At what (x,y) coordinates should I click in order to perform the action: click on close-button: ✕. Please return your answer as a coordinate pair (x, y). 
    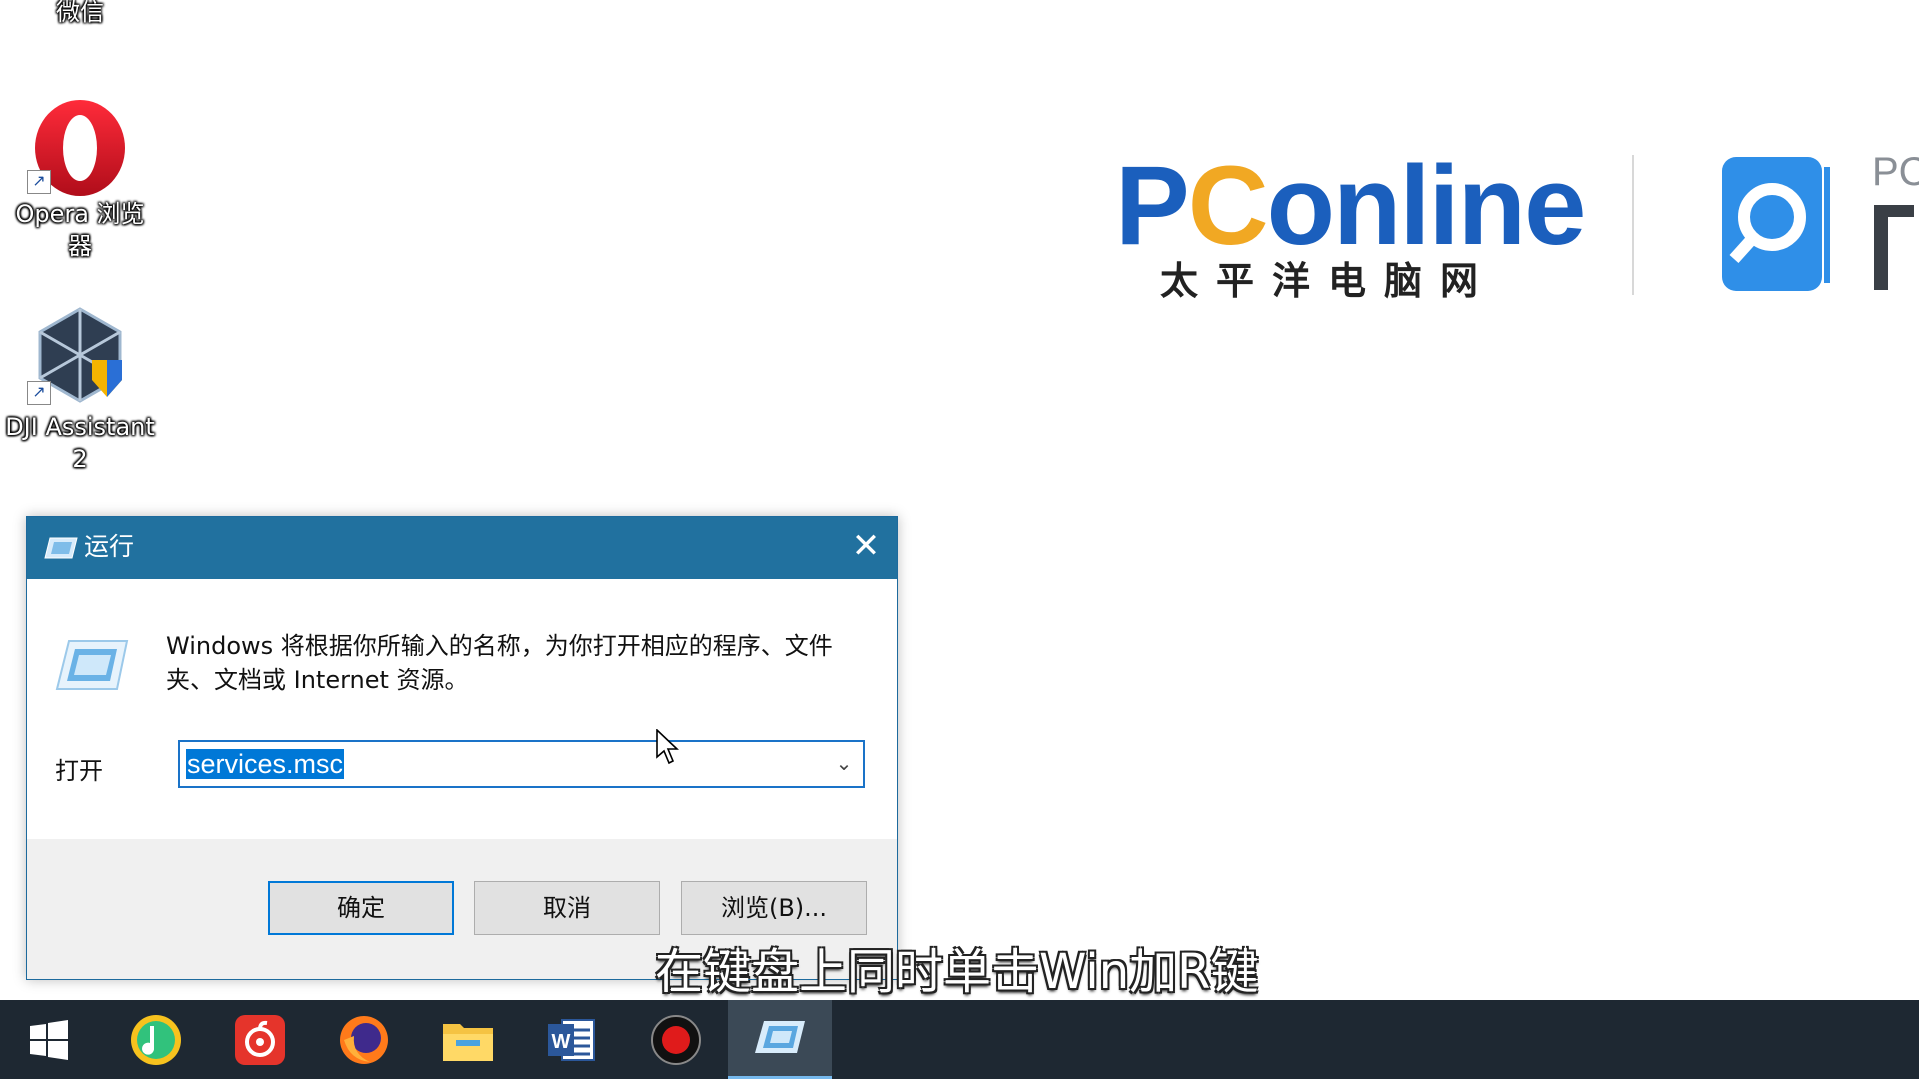
    Looking at the image, I should click on (866, 548).